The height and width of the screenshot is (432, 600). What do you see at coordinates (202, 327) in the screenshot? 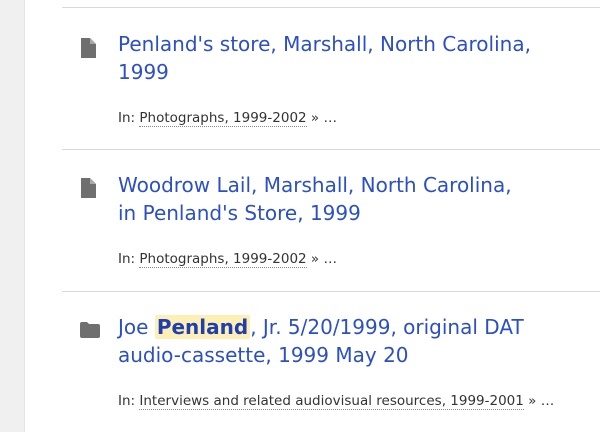
I see `search-term-highlight: Penland` at bounding box center [202, 327].